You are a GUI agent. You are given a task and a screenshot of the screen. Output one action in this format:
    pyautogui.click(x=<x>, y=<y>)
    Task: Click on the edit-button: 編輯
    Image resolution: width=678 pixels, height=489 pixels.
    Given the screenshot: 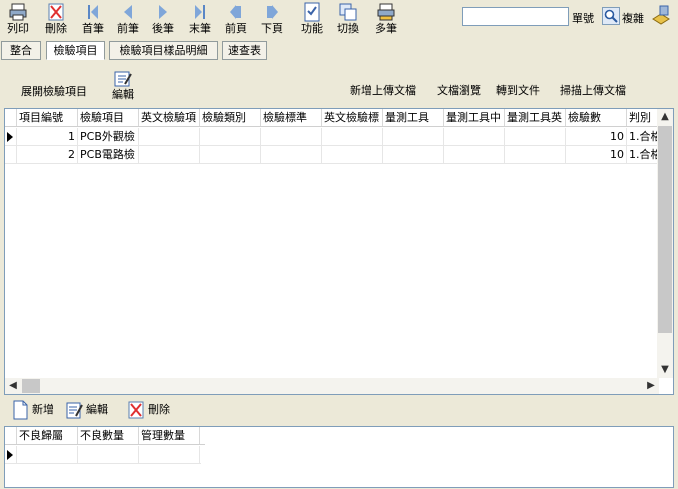 What is the action you would take?
    pyautogui.click(x=123, y=85)
    